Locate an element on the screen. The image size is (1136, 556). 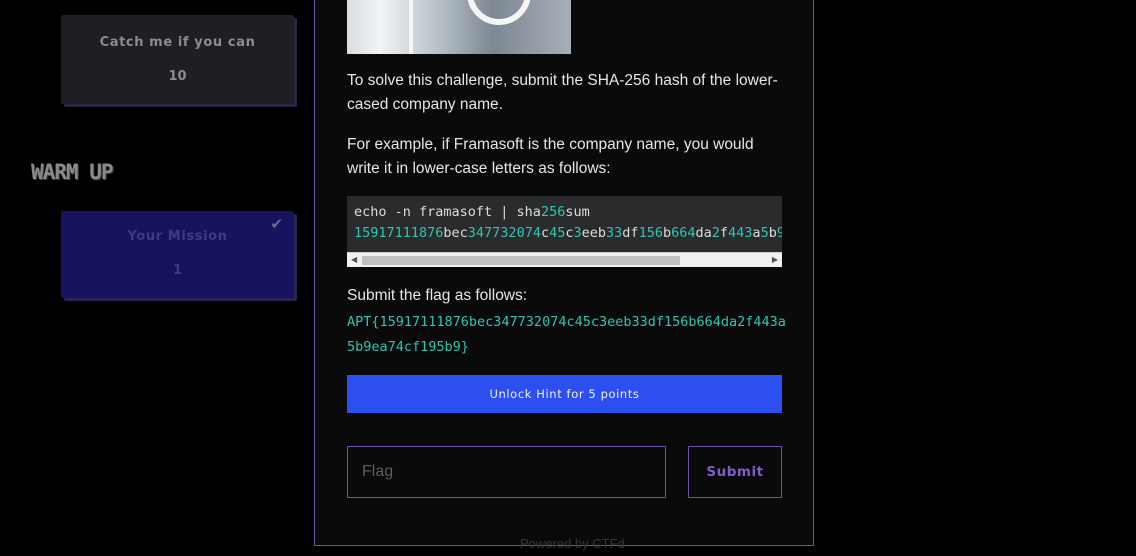
challenge-title: Your Mission is located at coordinates (177, 236).